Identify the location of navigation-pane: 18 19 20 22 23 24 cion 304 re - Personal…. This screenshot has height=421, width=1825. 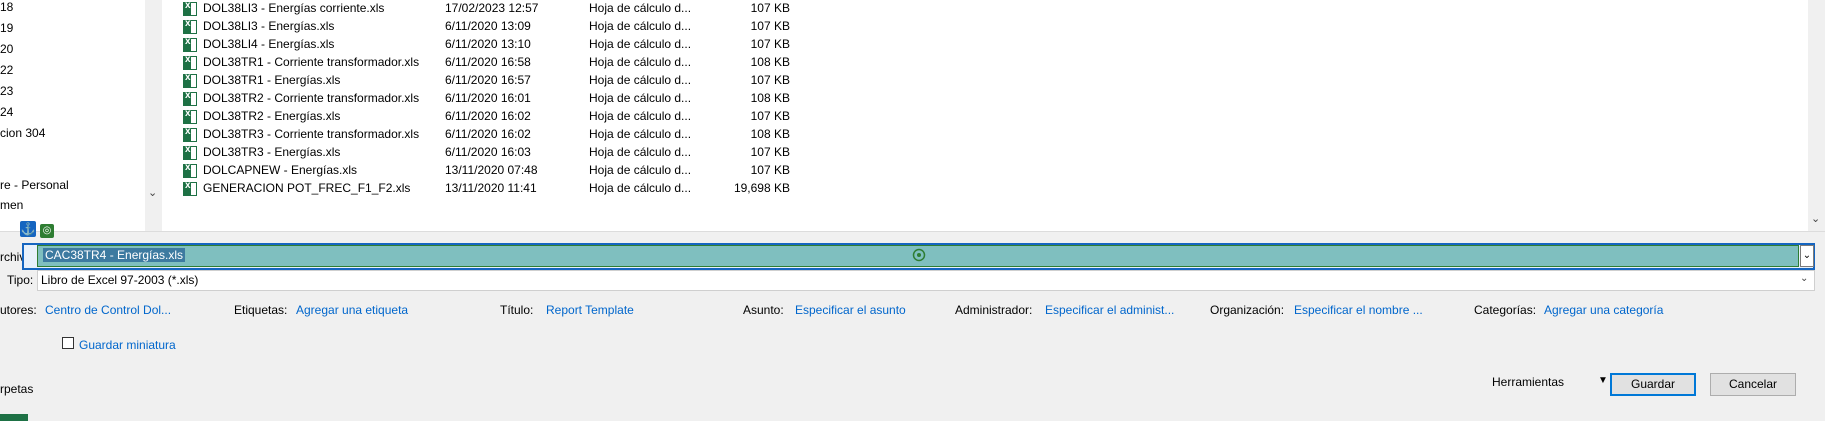
(81, 115).